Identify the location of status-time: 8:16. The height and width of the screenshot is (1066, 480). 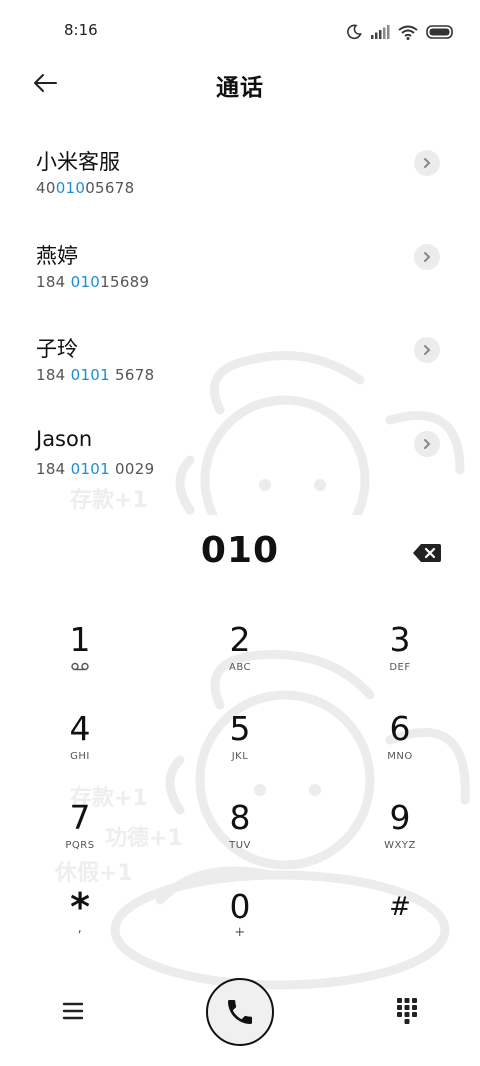
(81, 30).